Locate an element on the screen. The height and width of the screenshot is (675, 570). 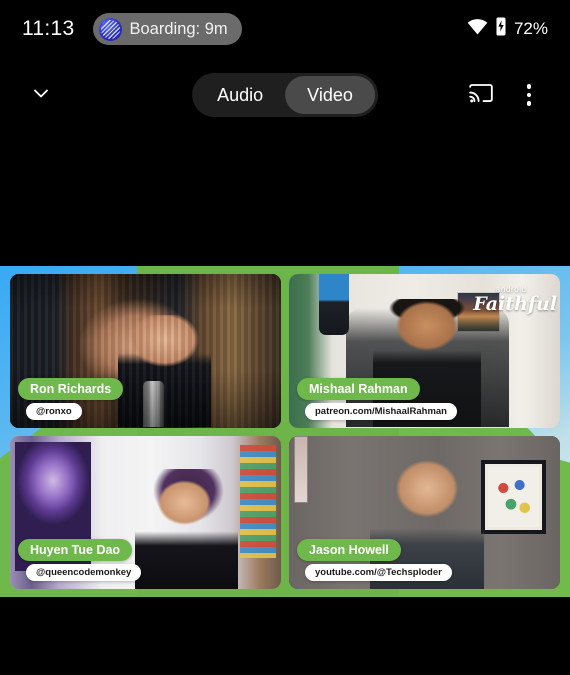
participant-badge: Huyen Tue Dao @queencodemonkey is located at coordinates (80, 560).